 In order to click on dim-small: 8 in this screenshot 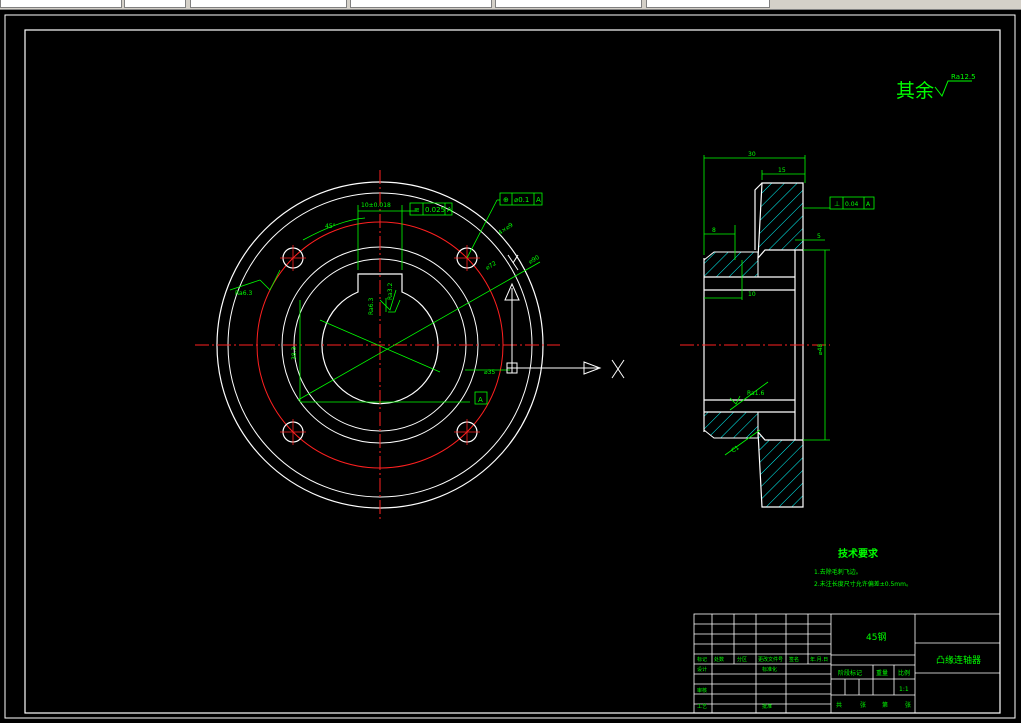, I will do `click(714, 230)`.